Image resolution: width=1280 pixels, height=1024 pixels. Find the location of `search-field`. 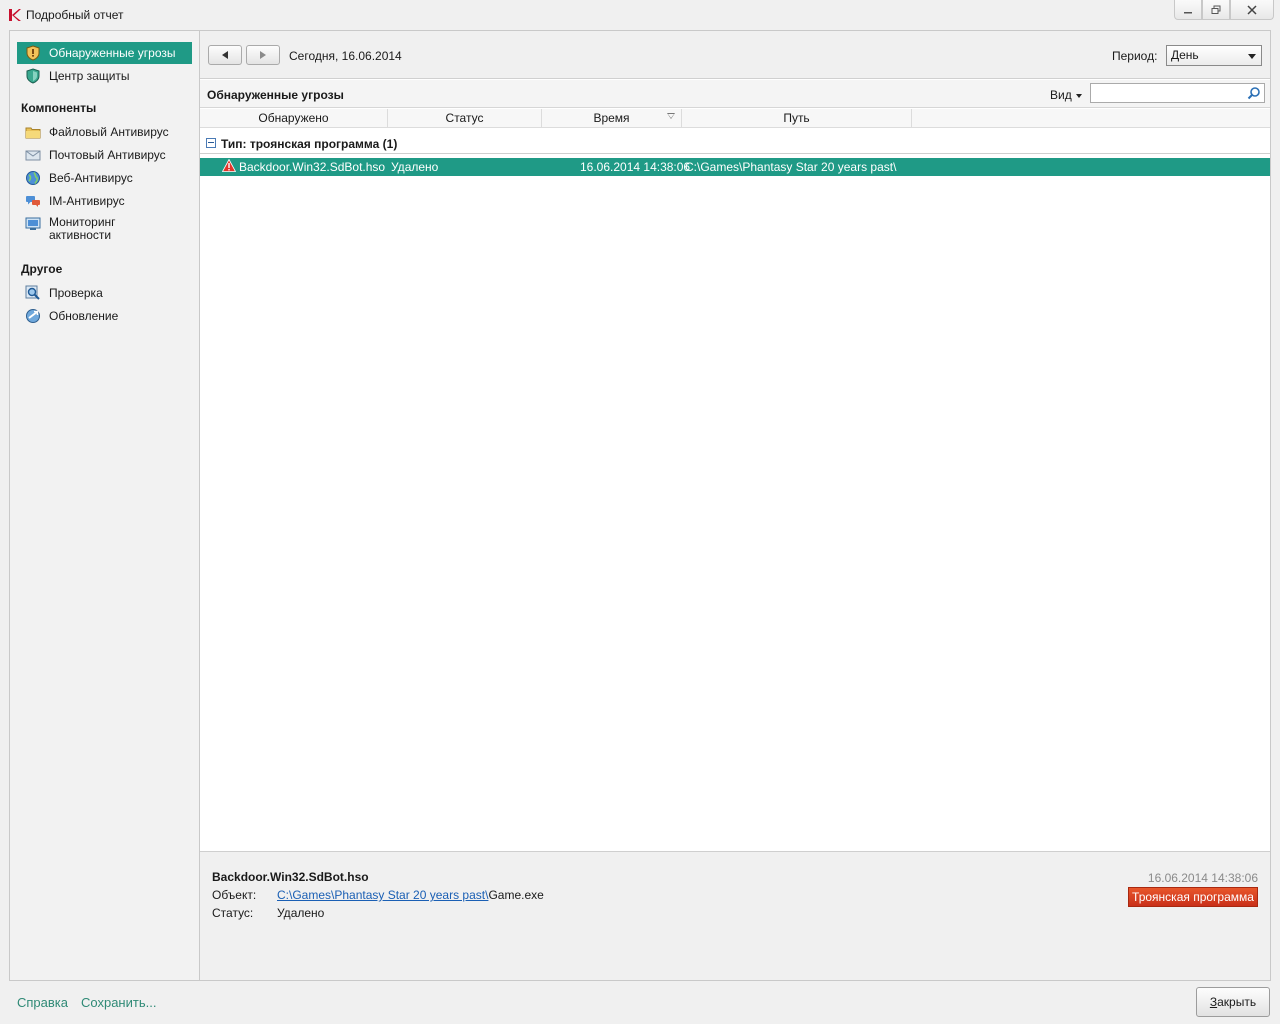

search-field is located at coordinates (1177, 93).